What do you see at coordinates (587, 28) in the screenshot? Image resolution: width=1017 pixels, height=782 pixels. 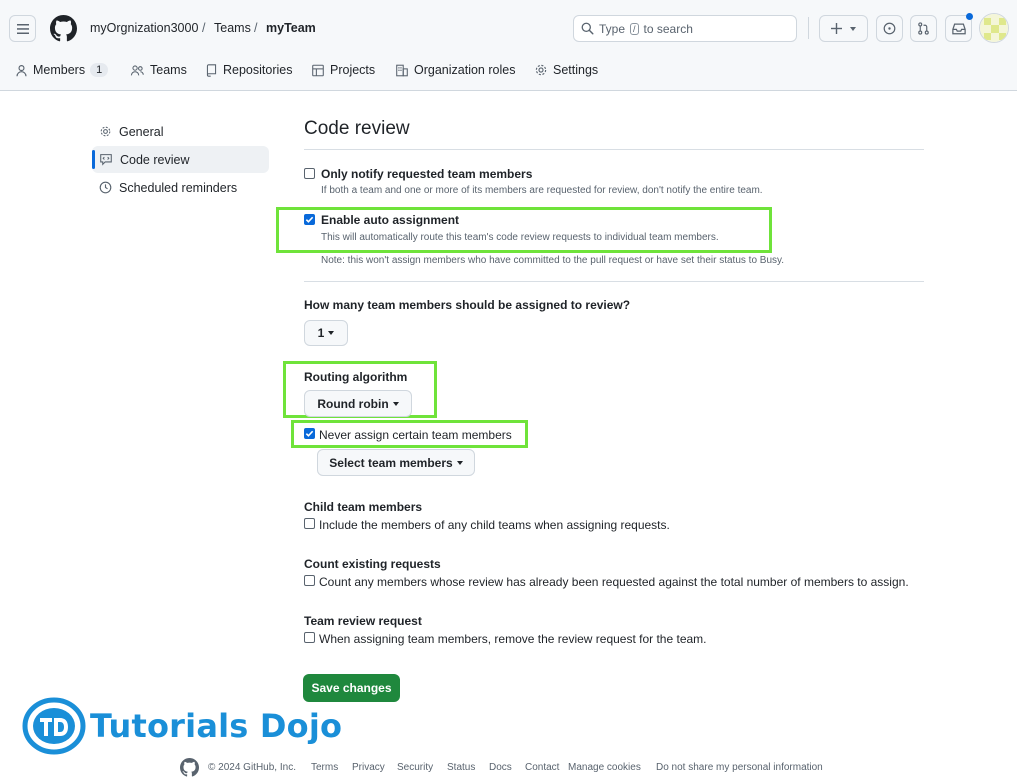 I see `search-icon` at bounding box center [587, 28].